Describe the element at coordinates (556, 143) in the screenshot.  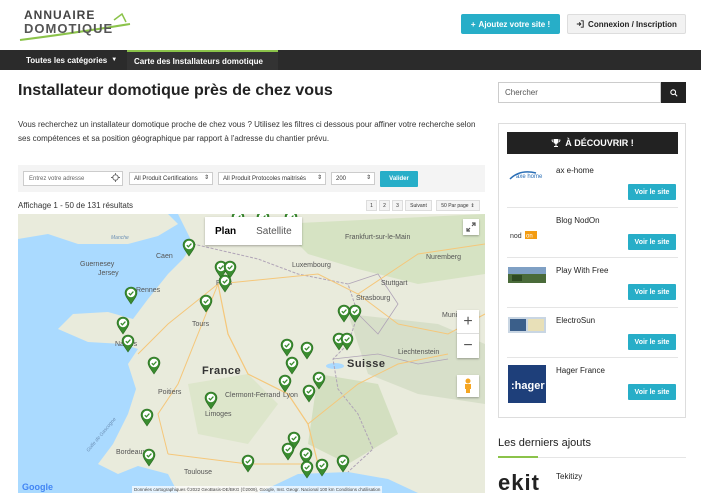
I see `trophy-icon` at that location.